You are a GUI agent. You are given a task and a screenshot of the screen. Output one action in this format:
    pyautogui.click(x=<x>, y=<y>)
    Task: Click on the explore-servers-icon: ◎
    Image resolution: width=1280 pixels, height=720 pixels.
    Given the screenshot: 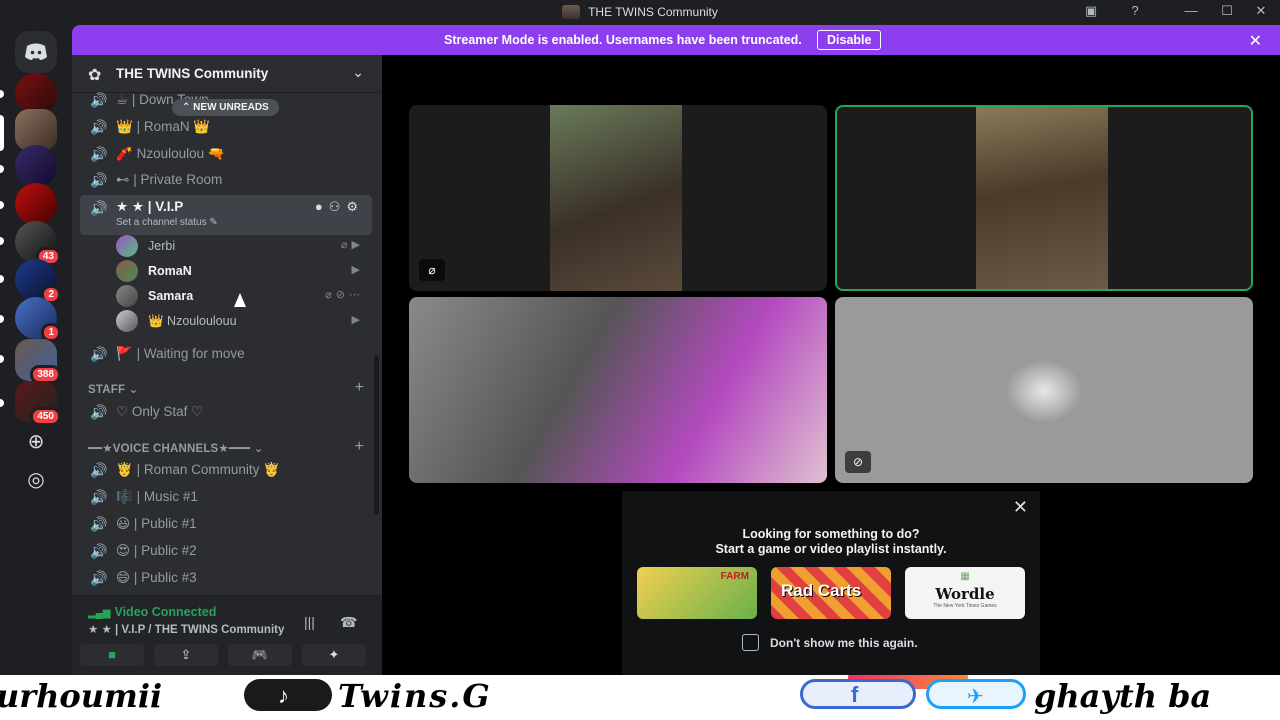 What is the action you would take?
    pyautogui.click(x=36, y=481)
    